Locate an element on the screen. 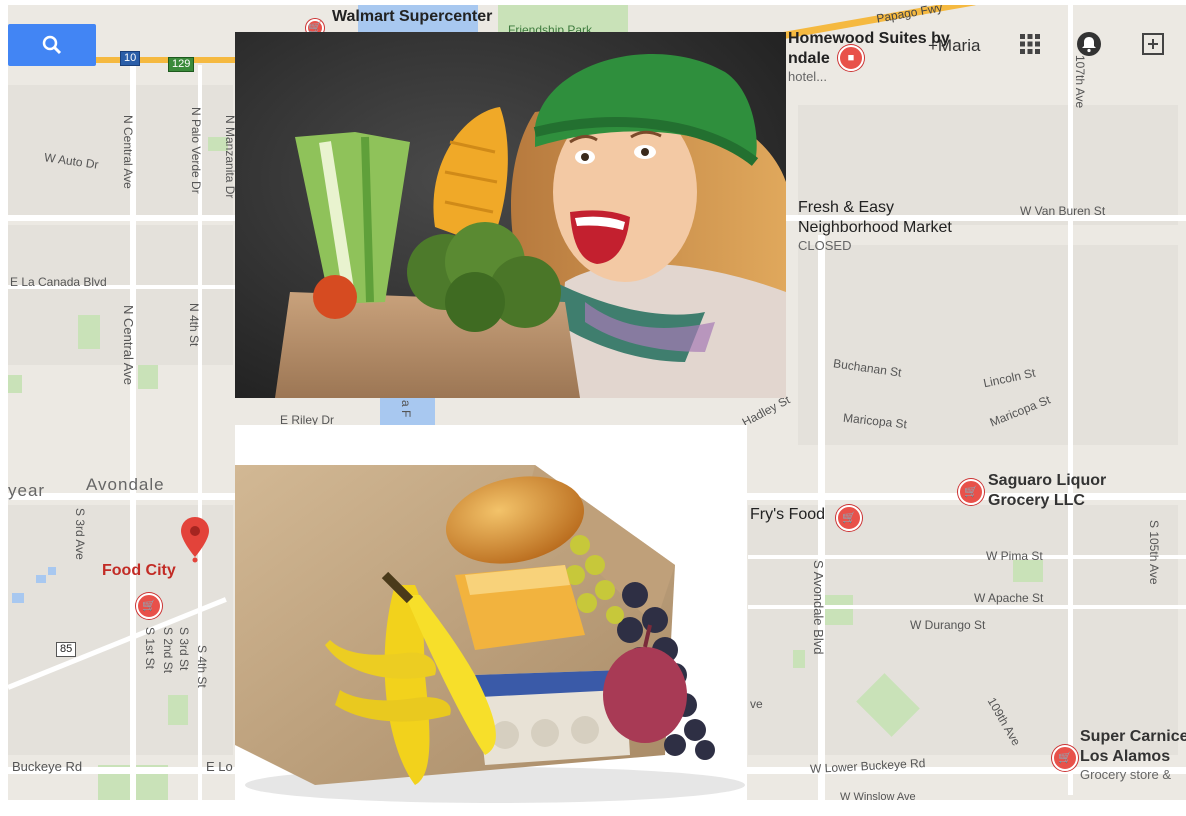 The height and width of the screenshot is (816, 1186). search-button is located at coordinates (52, 45).